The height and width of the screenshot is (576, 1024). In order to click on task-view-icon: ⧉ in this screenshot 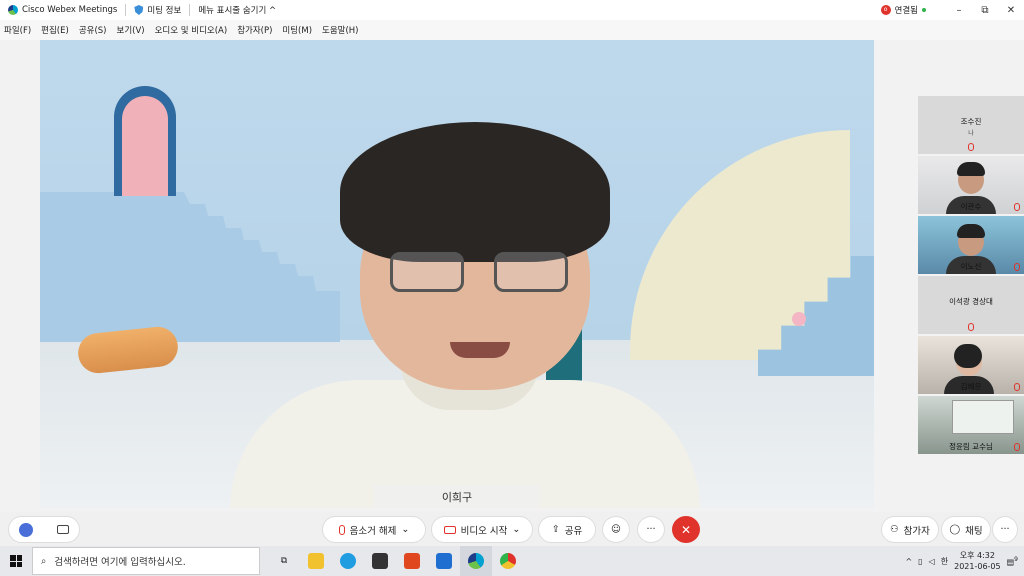, I will do `click(284, 561)`.